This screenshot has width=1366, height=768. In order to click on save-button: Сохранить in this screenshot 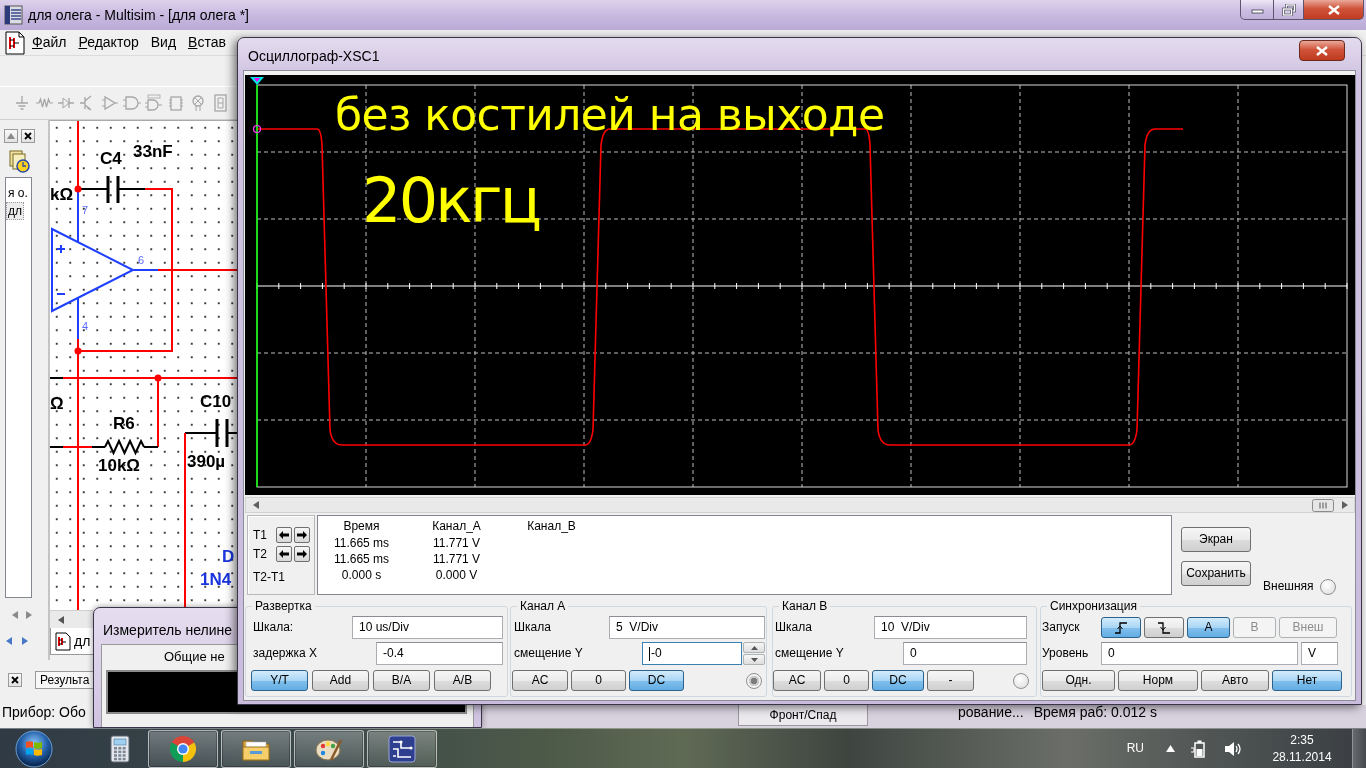, I will do `click(1216, 573)`.